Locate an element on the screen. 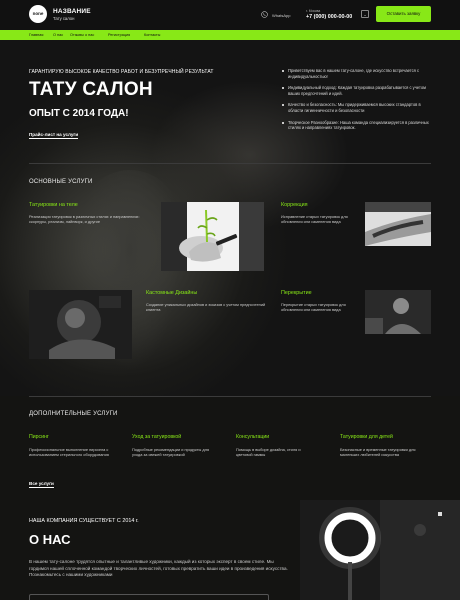 Image resolution: width=460 pixels, height=600 pixels. cover-up-photo is located at coordinates (398, 312).